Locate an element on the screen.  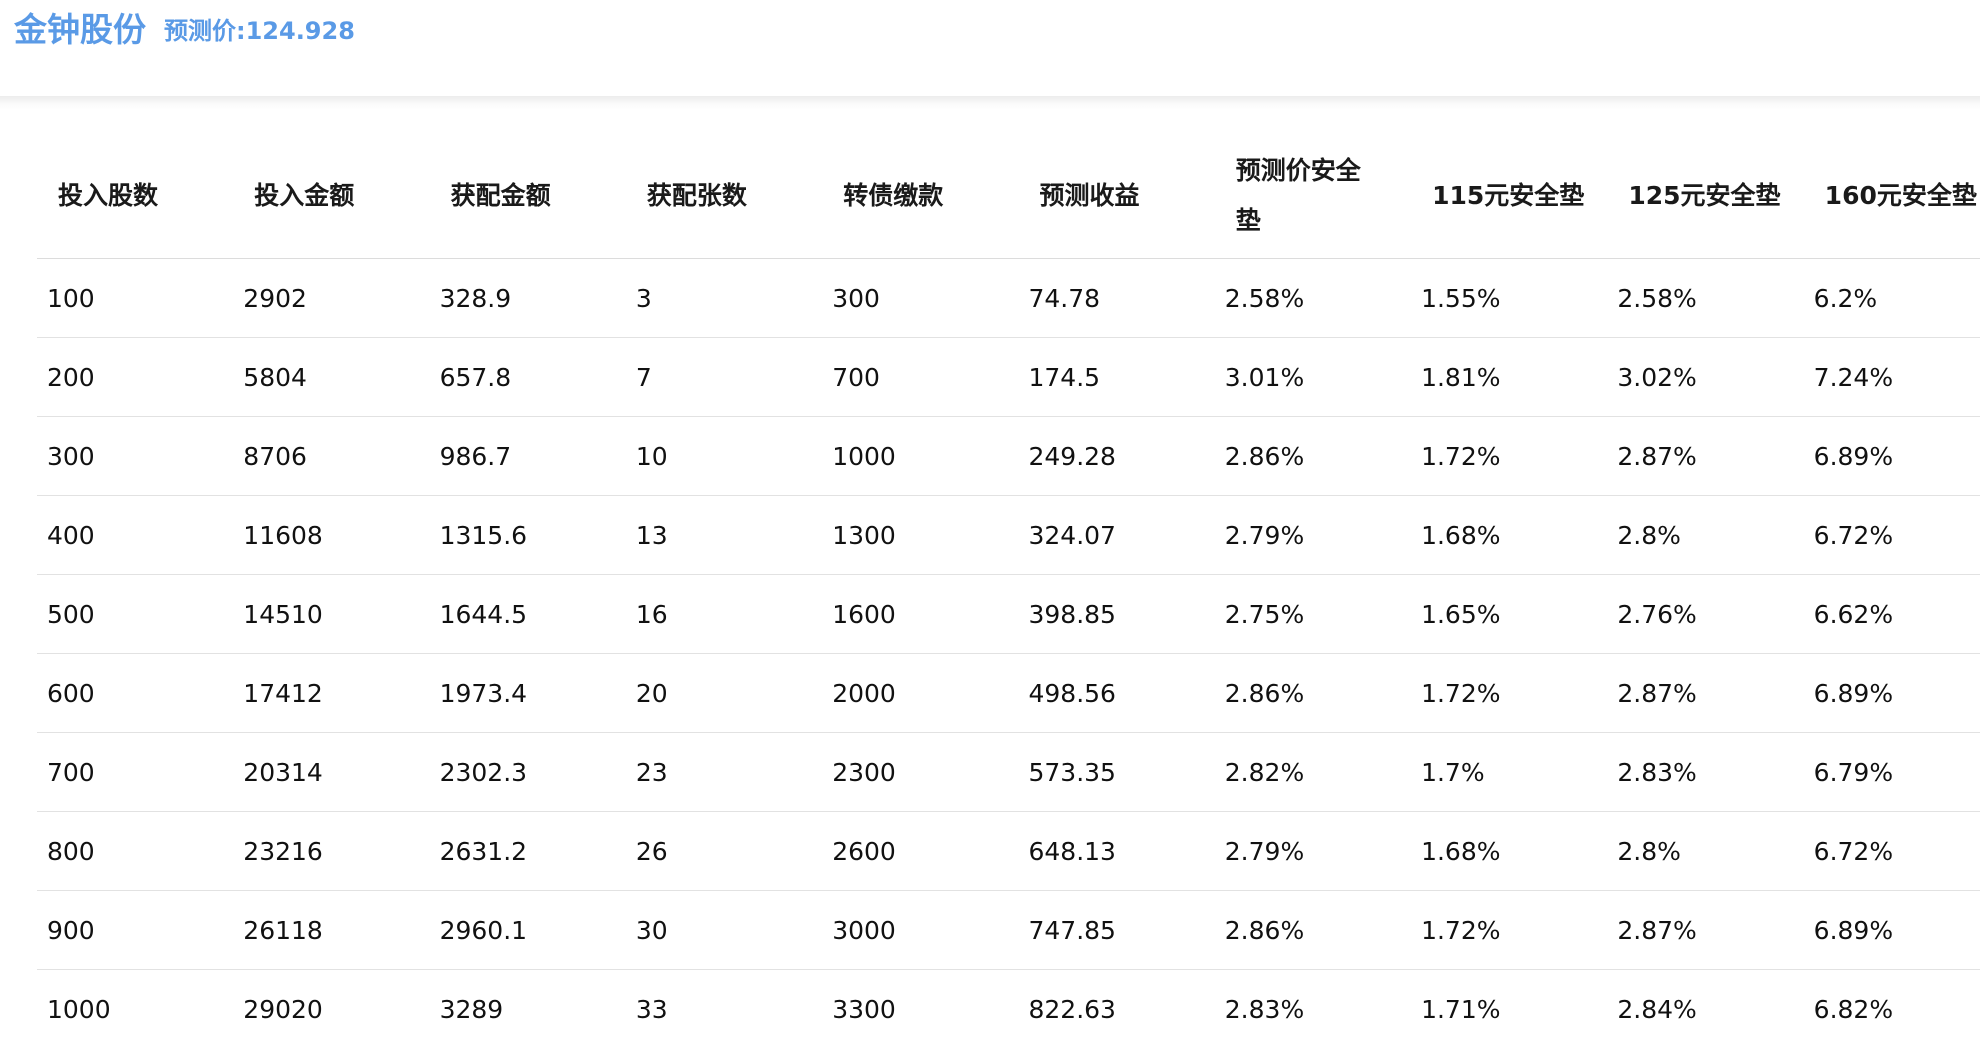
predicted-price-label: 预测价:124.928 is located at coordinates (259, 31).